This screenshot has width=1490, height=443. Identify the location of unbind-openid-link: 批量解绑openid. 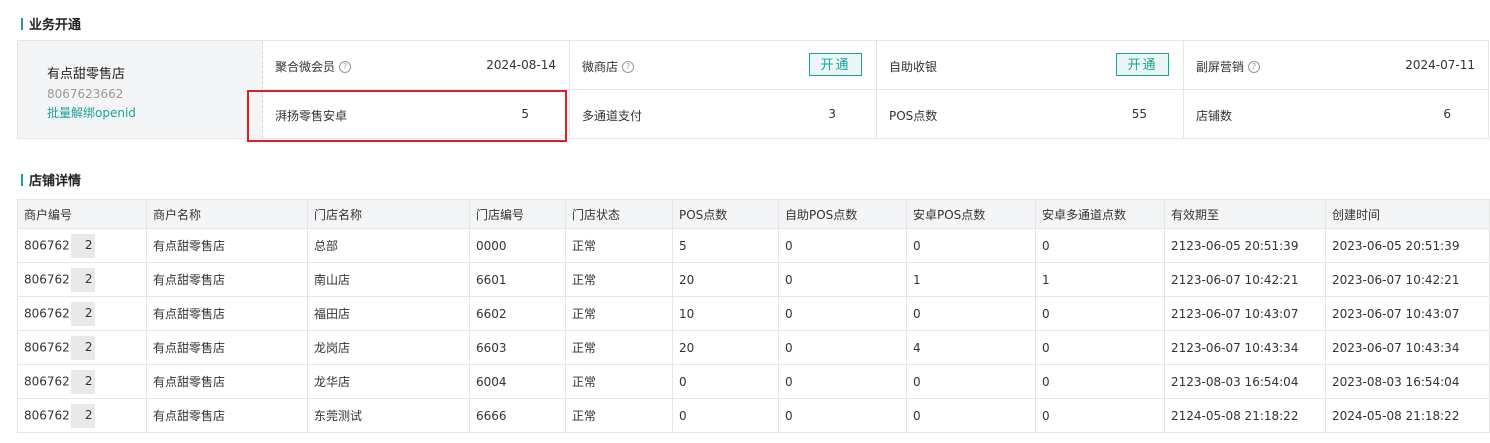
(91, 112).